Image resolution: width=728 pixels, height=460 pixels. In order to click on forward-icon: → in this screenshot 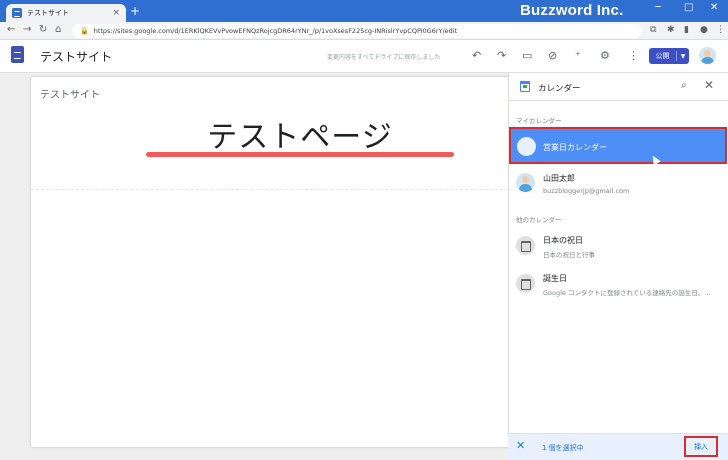, I will do `click(27, 30)`.